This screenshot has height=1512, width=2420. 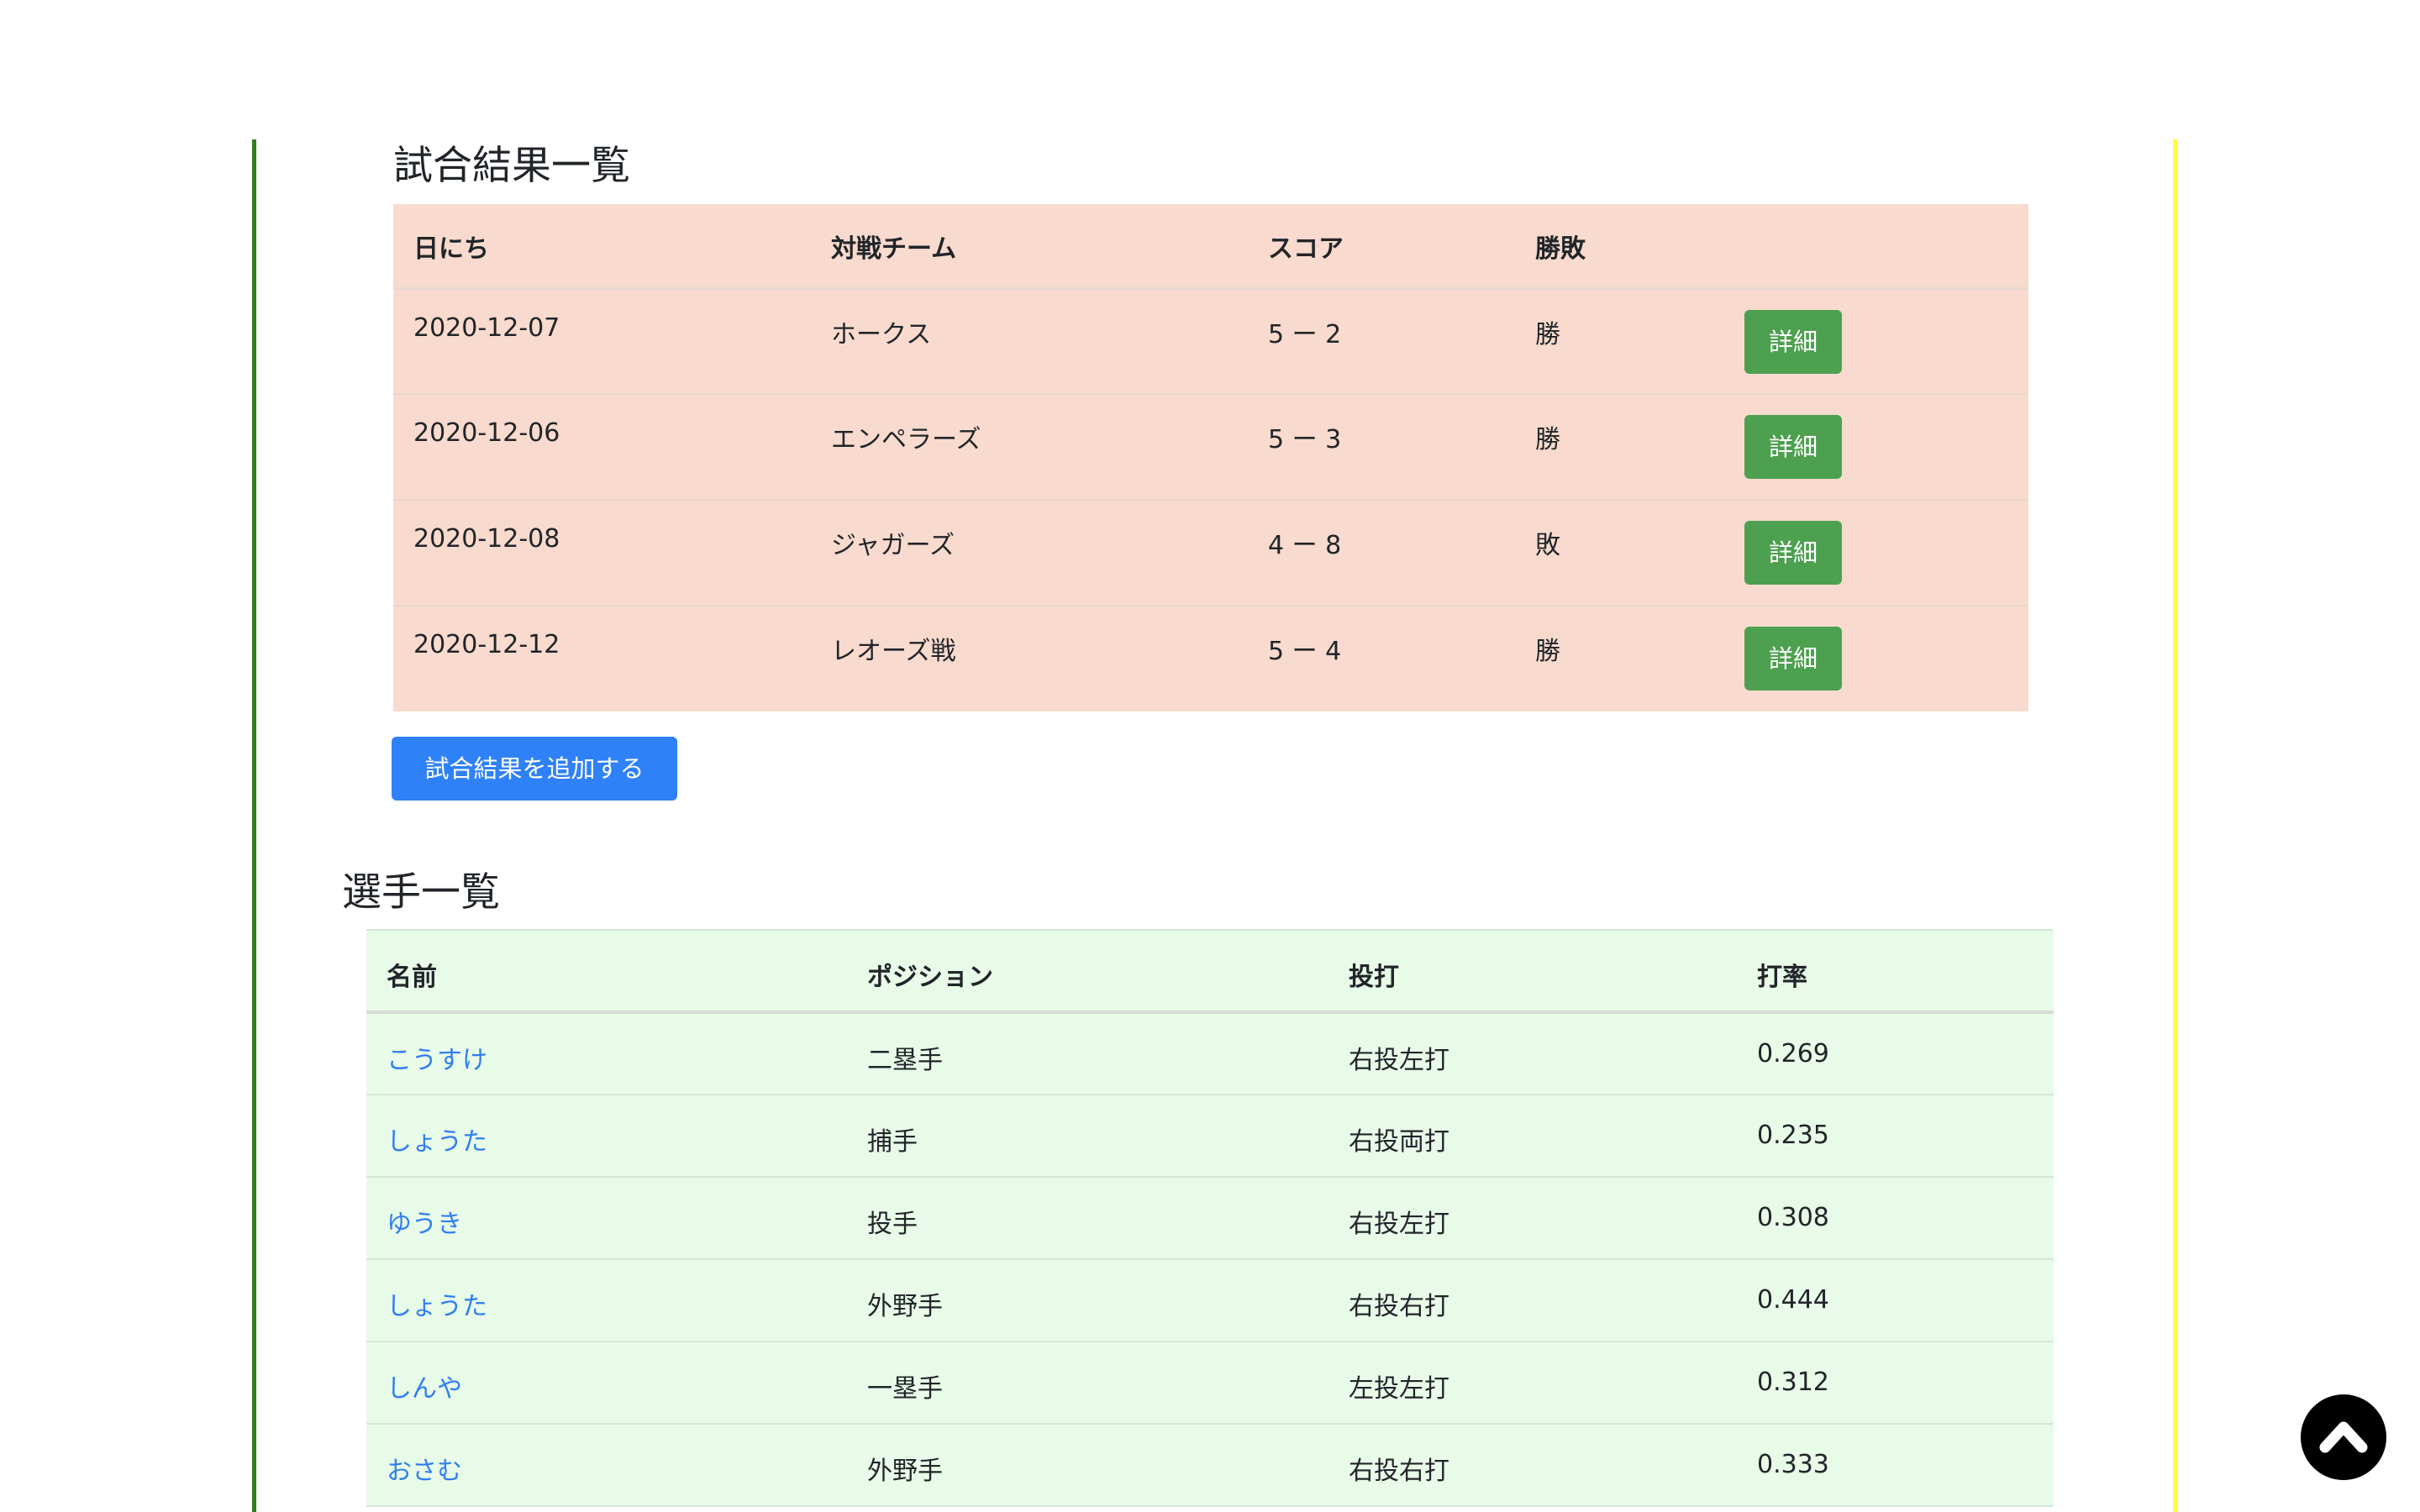 I want to click on player-throw-bat: 右投両打, so click(x=1399, y=1142).